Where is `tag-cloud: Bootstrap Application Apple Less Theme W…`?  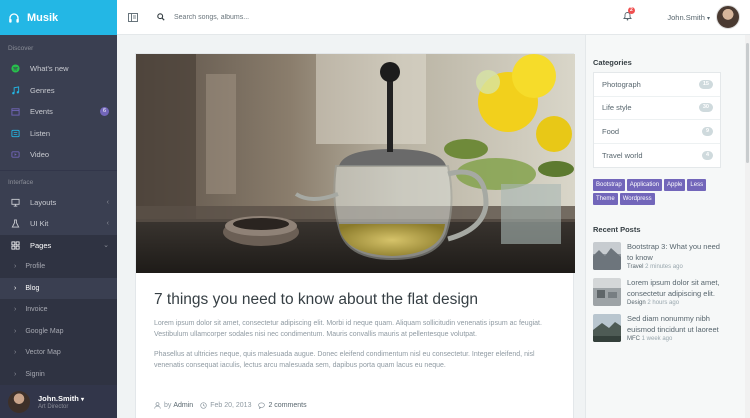 tag-cloud: Bootstrap Application Apple Less Theme W… is located at coordinates (657, 192).